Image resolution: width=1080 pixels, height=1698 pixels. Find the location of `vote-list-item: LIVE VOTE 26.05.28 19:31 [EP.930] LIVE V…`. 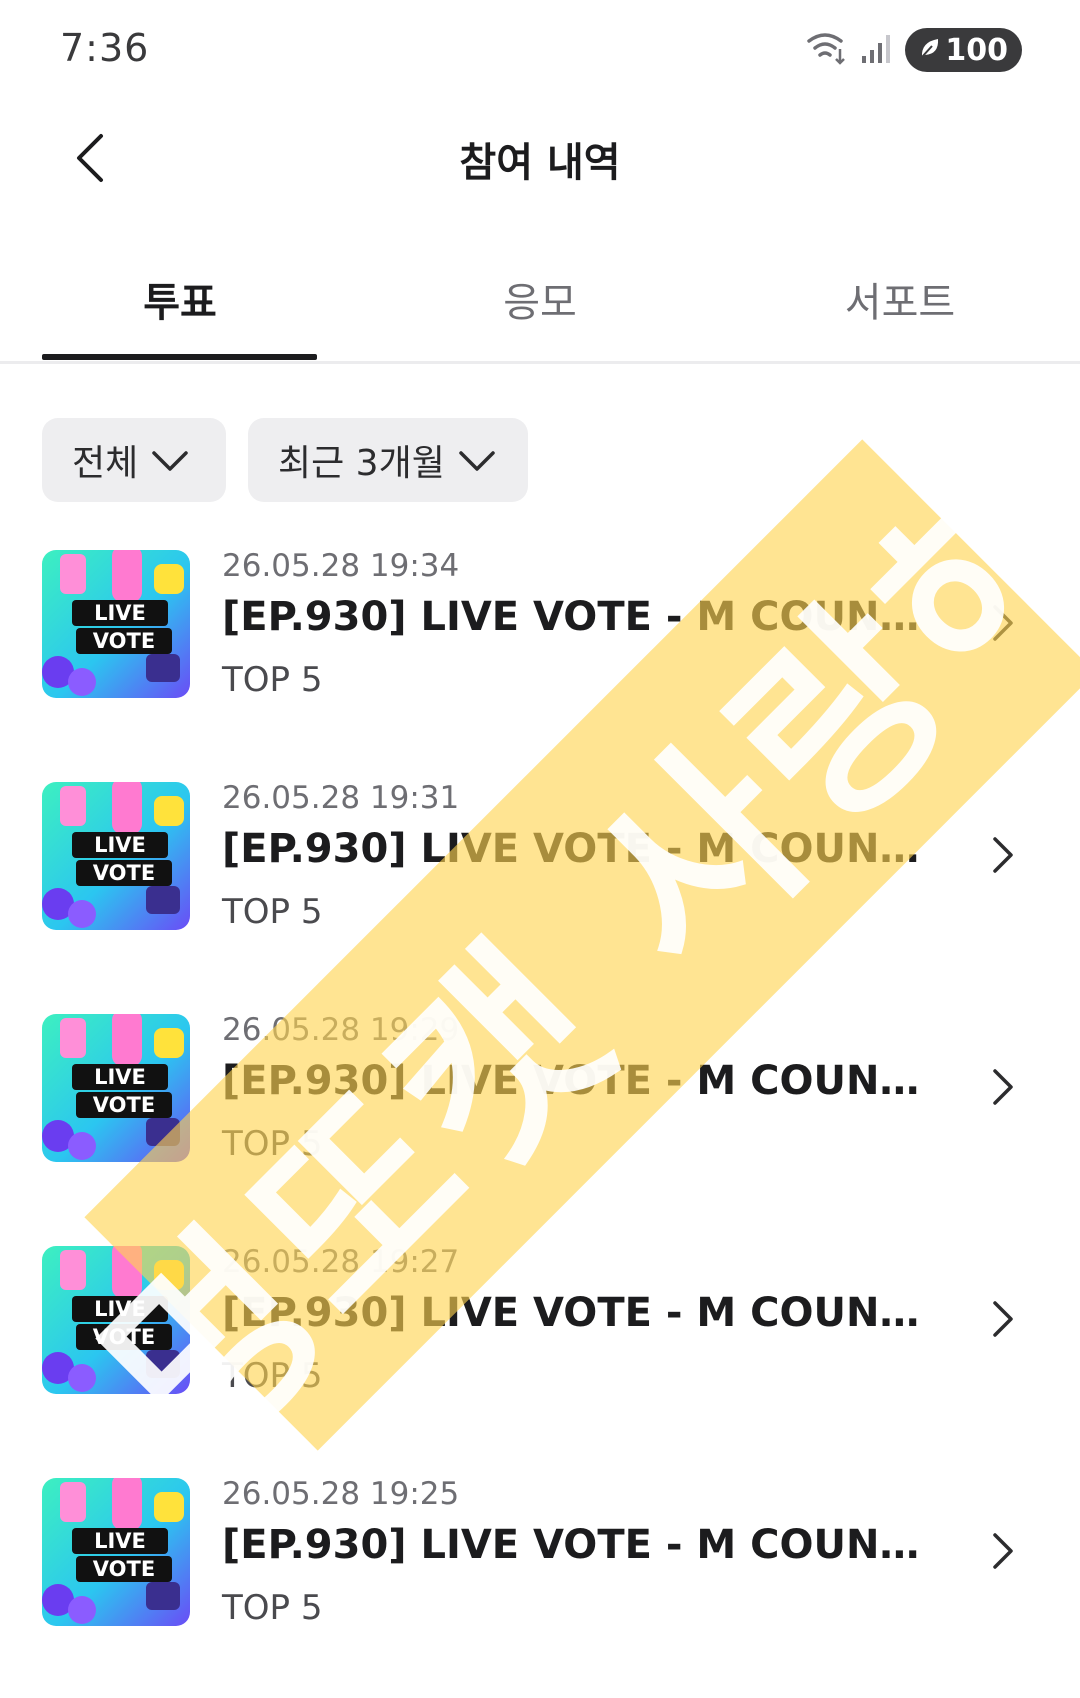

vote-list-item: LIVE VOTE 26.05.28 19:31 [EP.930] LIVE V… is located at coordinates (540, 896).